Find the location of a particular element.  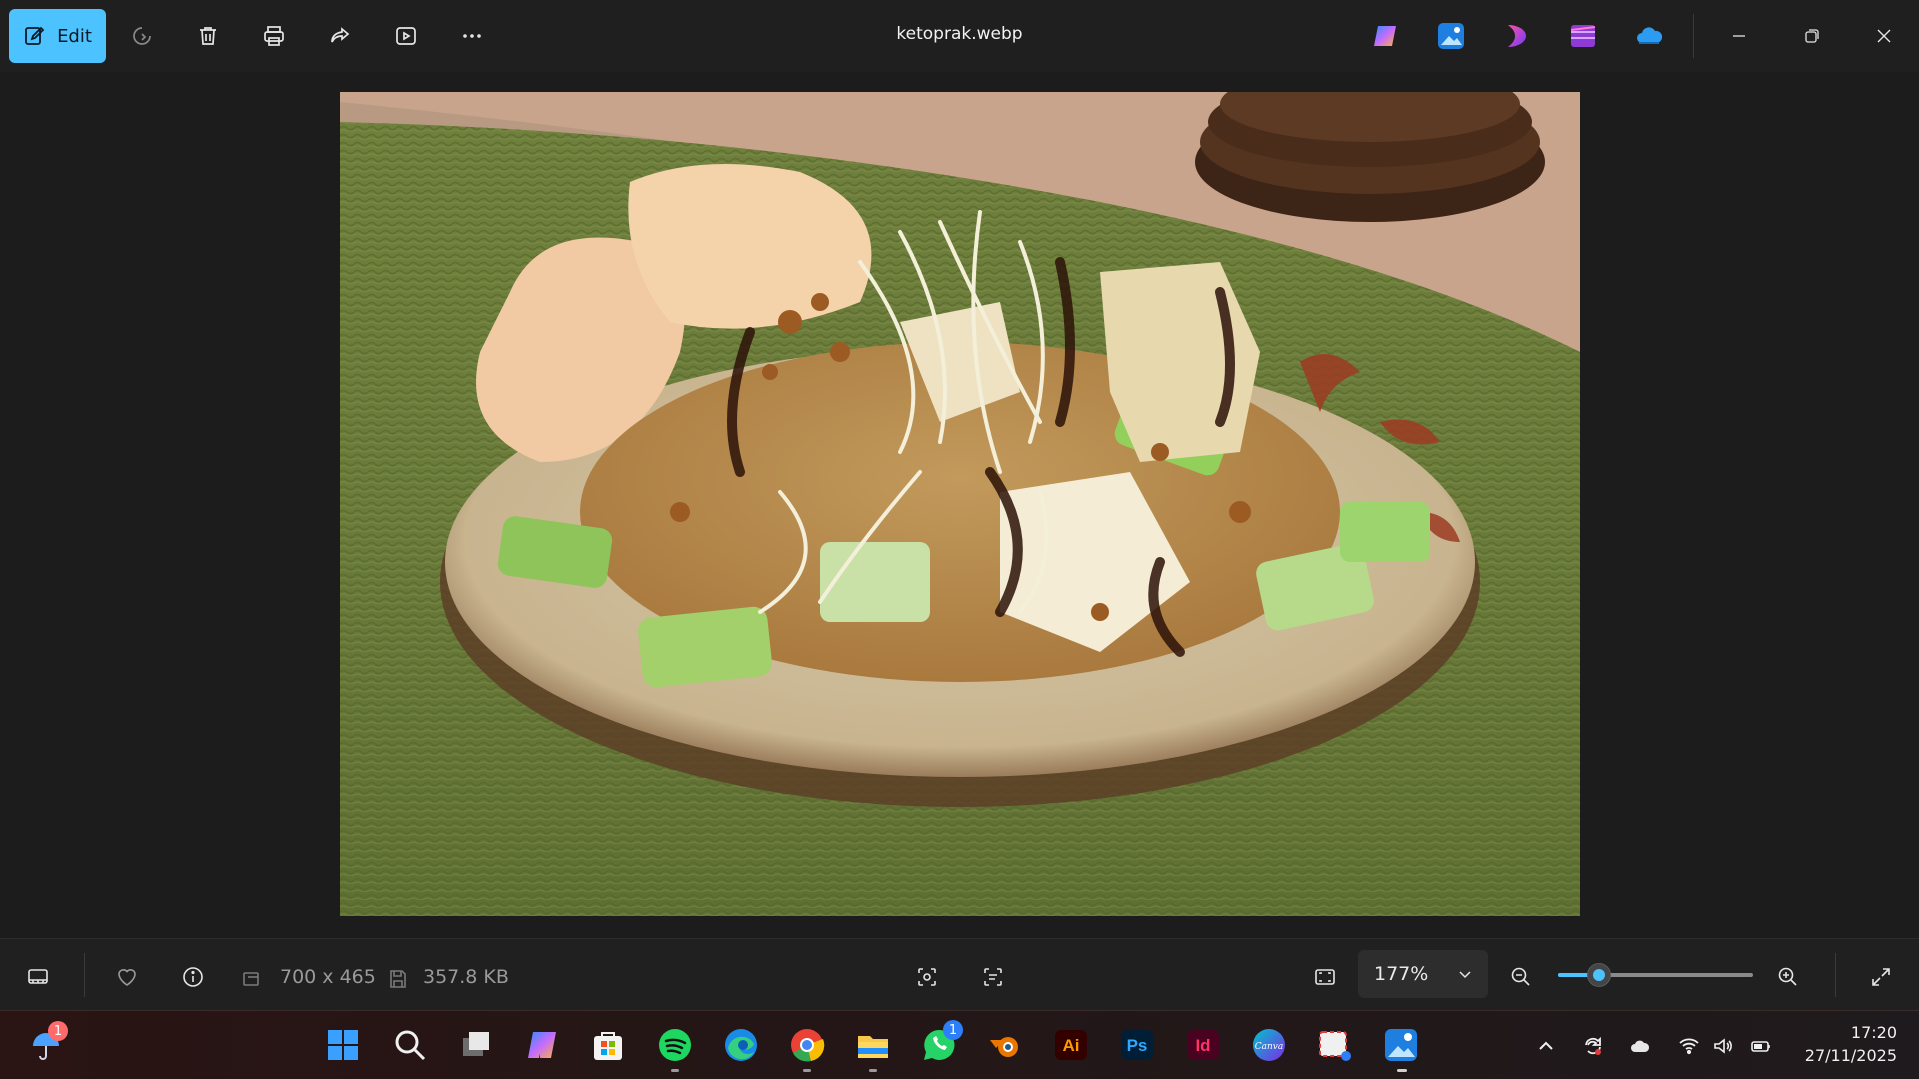

spotify-icon is located at coordinates (675, 1045).